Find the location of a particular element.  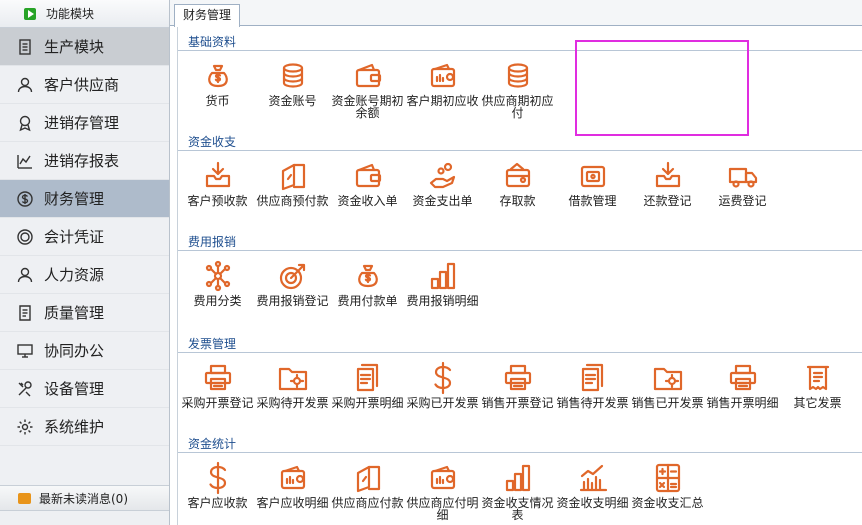

sidebar-item-0: 生产模块 is located at coordinates (84, 47).